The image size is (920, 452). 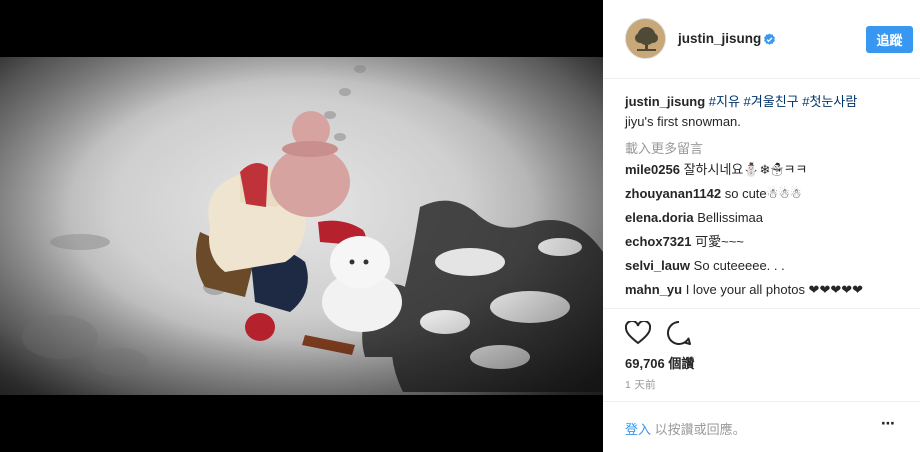 I want to click on comment-item: elena.doria Bellissimaa, so click(x=767, y=218).